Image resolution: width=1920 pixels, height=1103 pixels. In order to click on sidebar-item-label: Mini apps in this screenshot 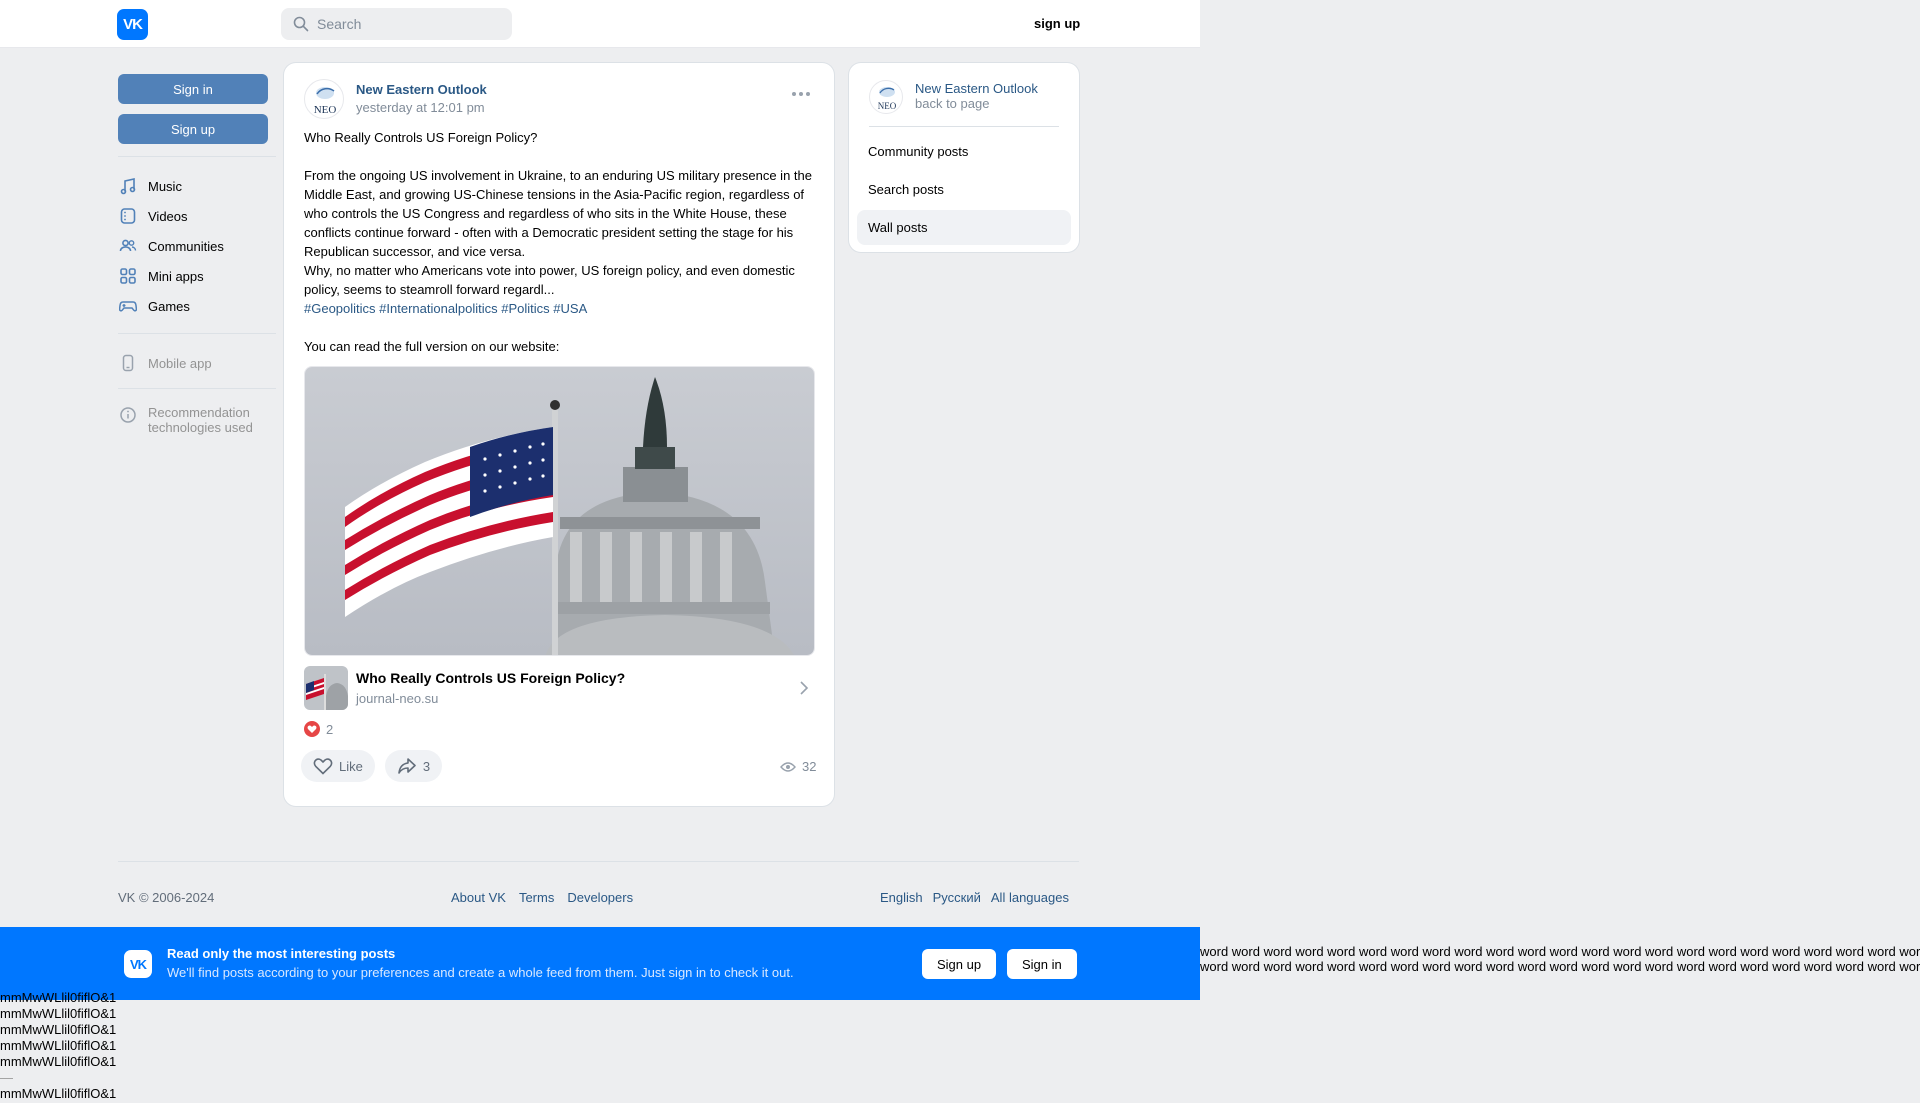, I will do `click(176, 276)`.